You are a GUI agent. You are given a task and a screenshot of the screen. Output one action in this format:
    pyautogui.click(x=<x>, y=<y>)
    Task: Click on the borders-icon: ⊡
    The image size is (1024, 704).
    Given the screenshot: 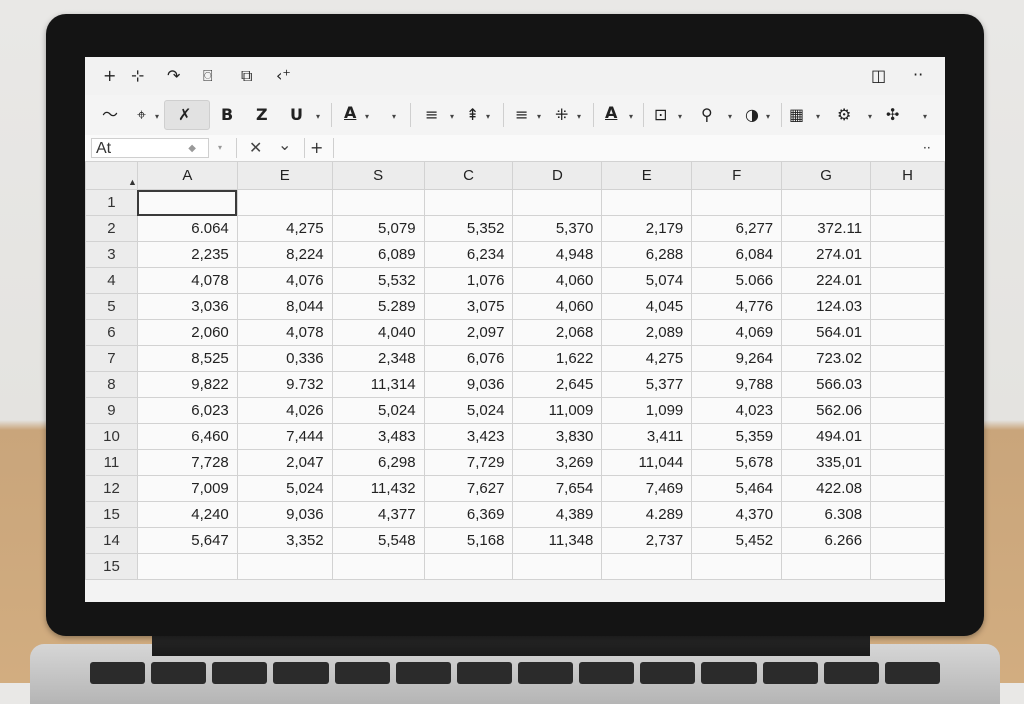 What is the action you would take?
    pyautogui.click(x=660, y=115)
    